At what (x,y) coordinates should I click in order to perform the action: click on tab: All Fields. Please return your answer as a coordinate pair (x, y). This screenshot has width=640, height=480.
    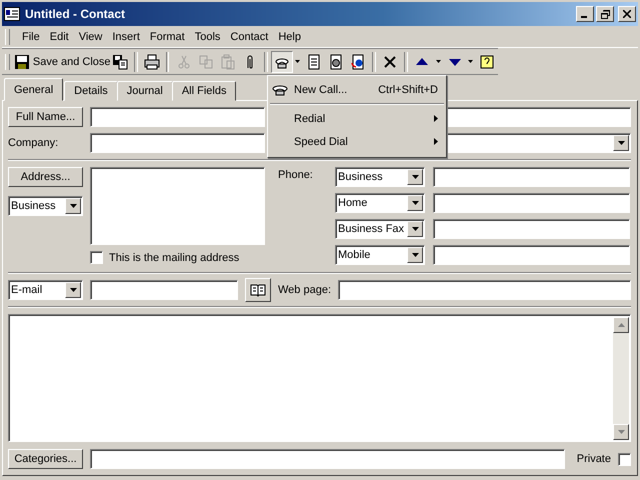
    Looking at the image, I should click on (204, 91).